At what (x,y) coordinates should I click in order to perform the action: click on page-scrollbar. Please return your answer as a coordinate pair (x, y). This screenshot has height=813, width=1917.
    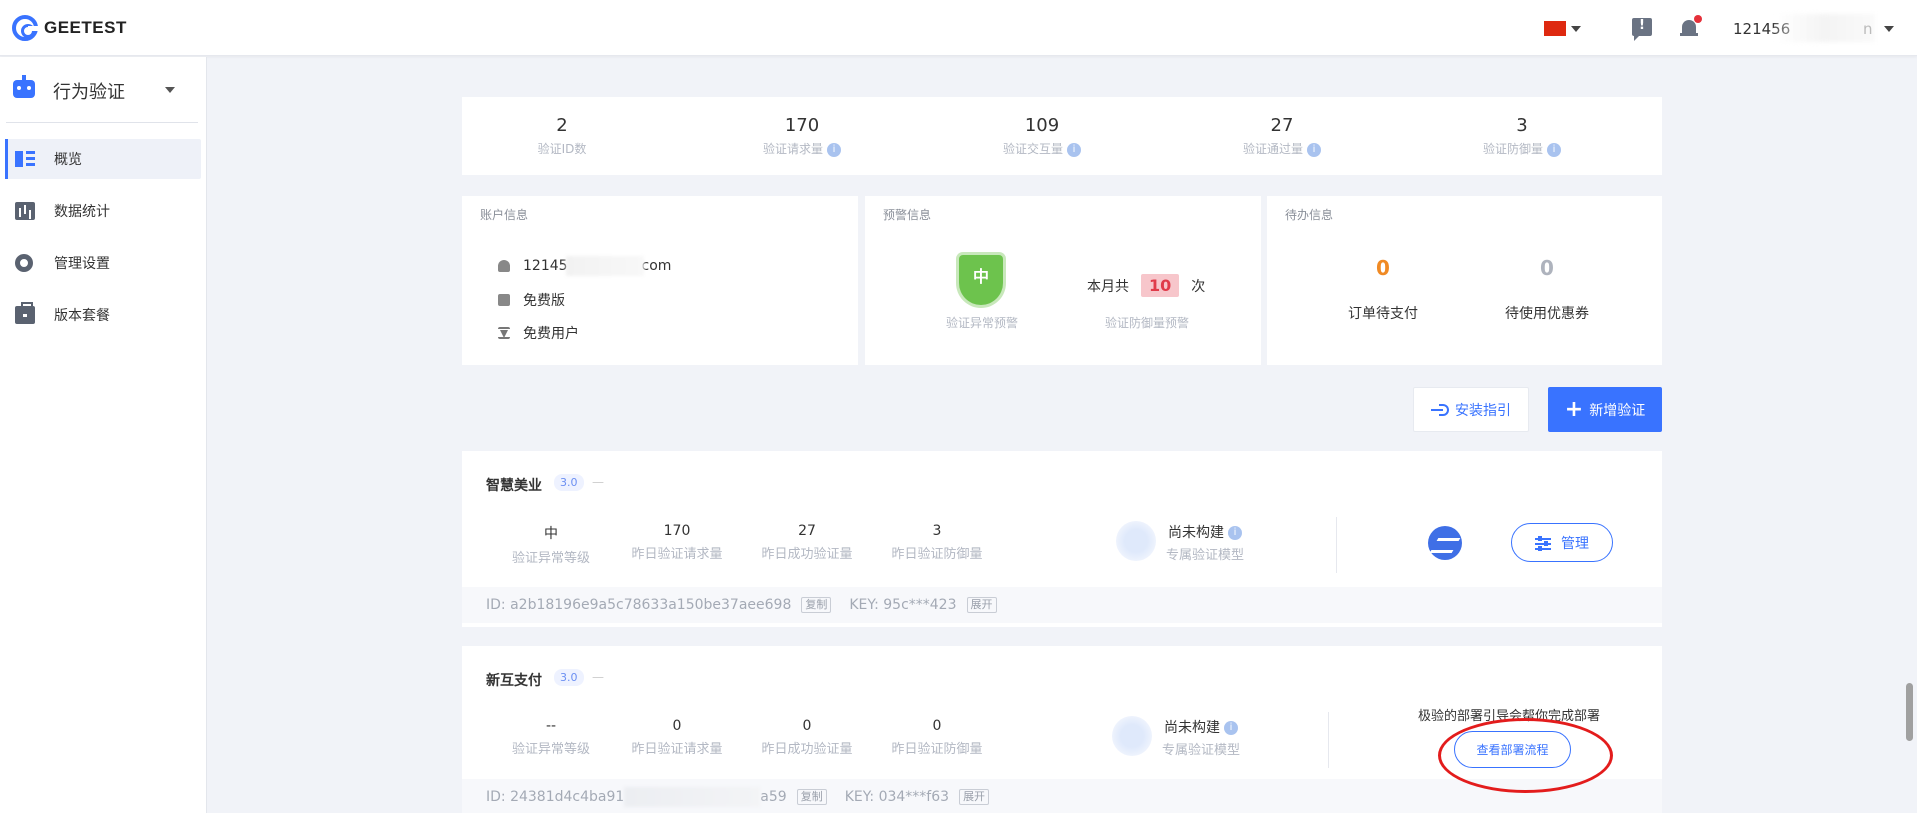
    Looking at the image, I should click on (1909, 712).